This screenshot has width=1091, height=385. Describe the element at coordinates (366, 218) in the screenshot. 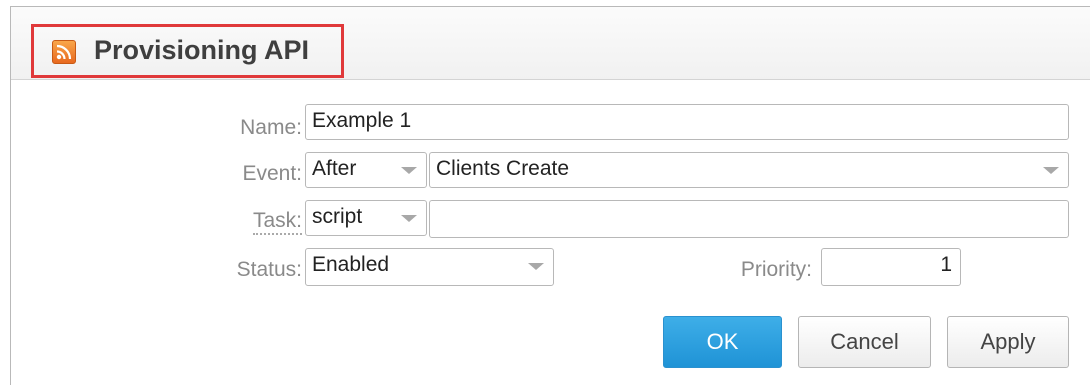

I see `task-type-select: script` at that location.